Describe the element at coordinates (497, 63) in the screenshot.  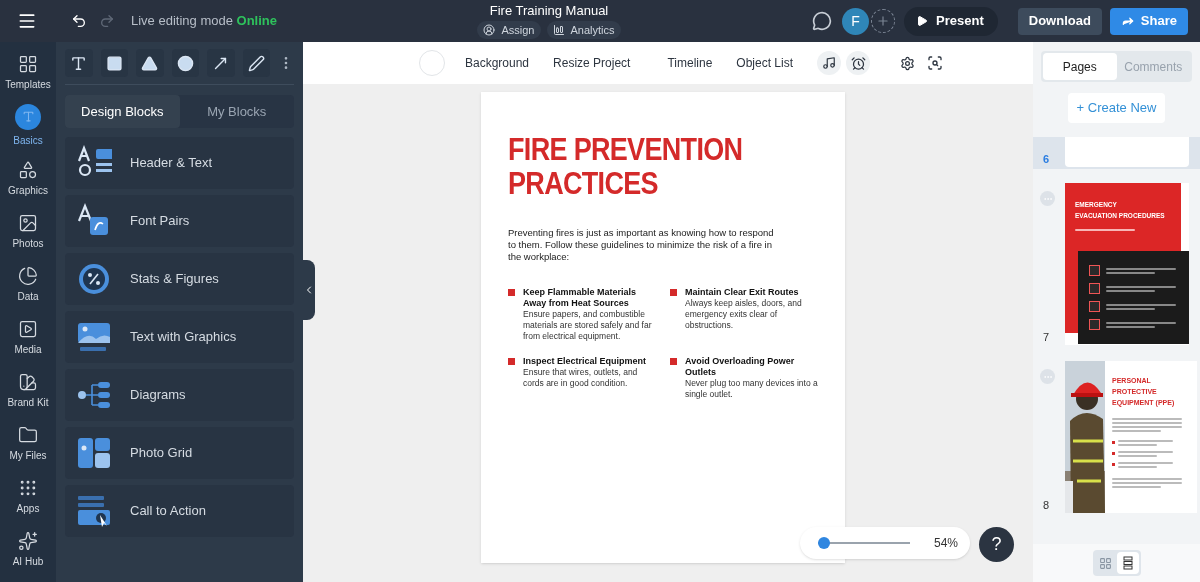
I see `toolbar-link: Background` at that location.